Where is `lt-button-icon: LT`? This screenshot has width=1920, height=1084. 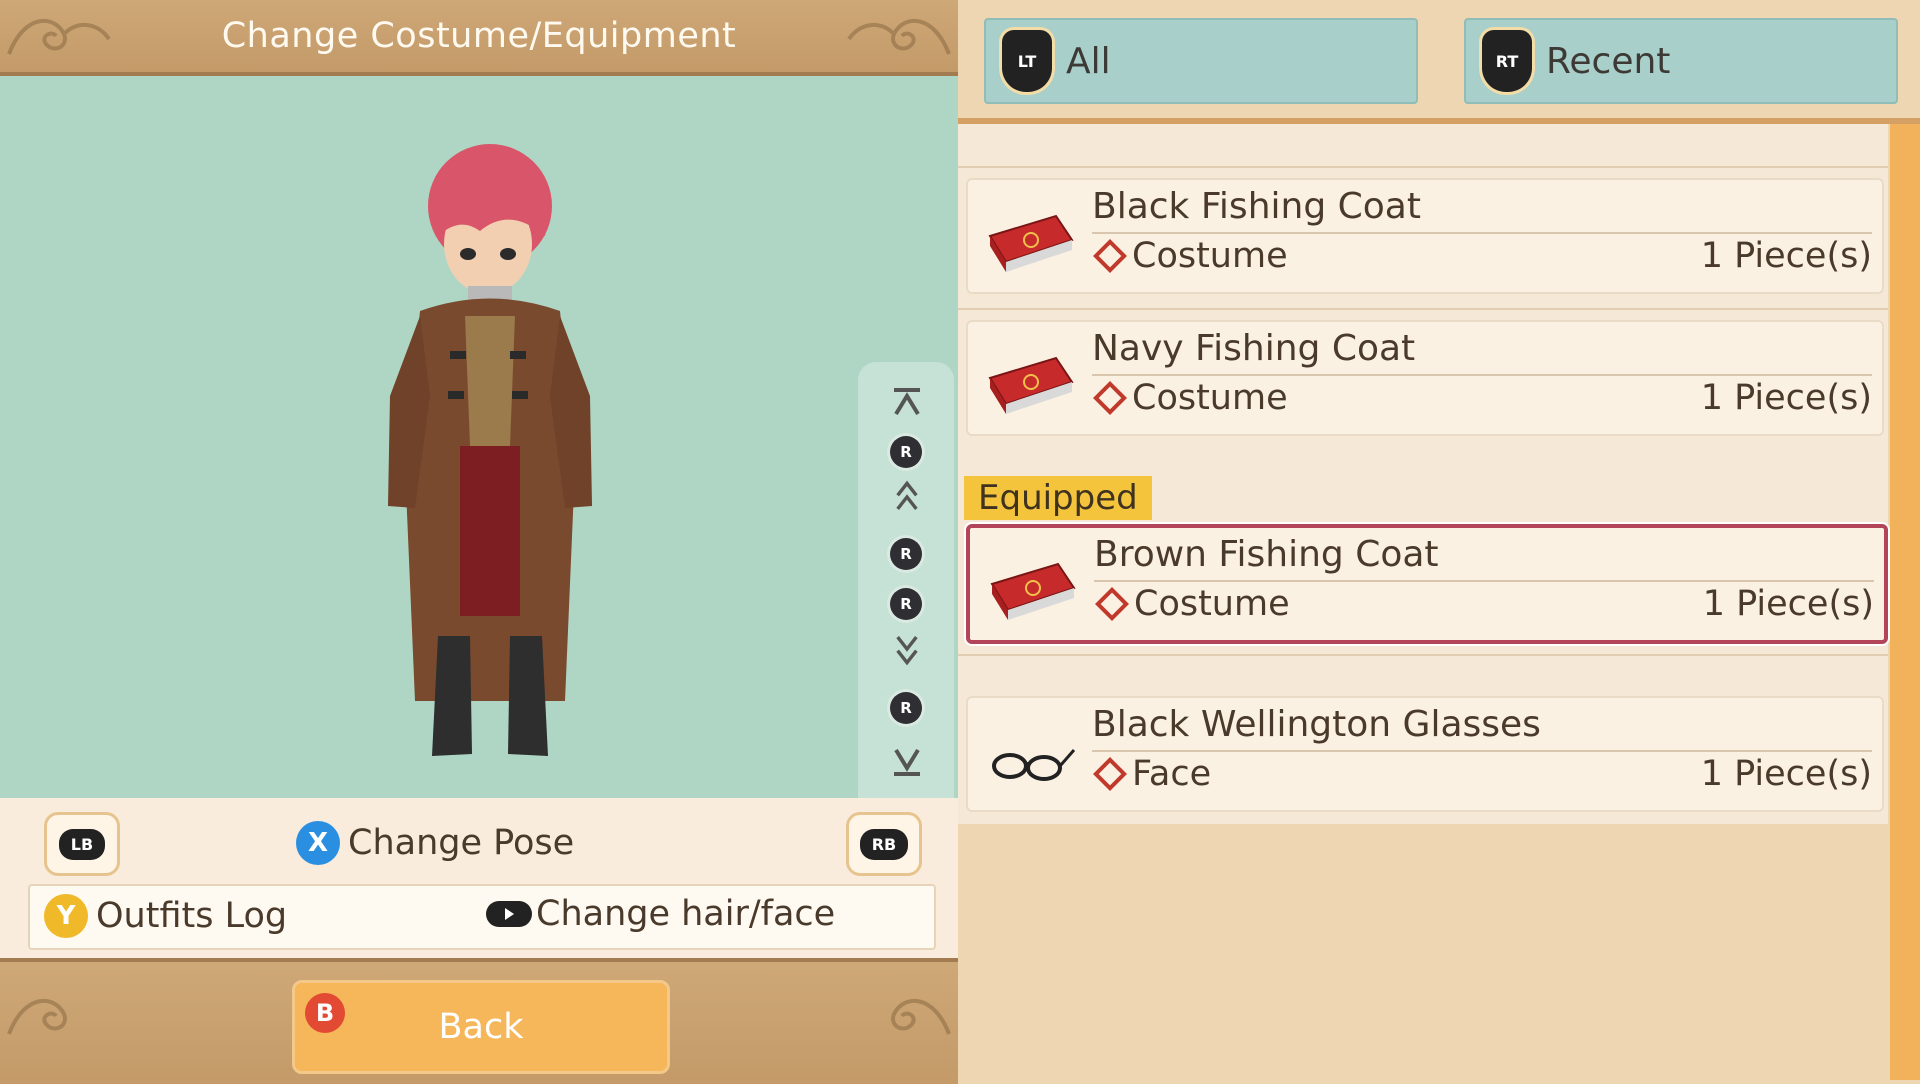
lt-button-icon: LT is located at coordinates (1027, 61).